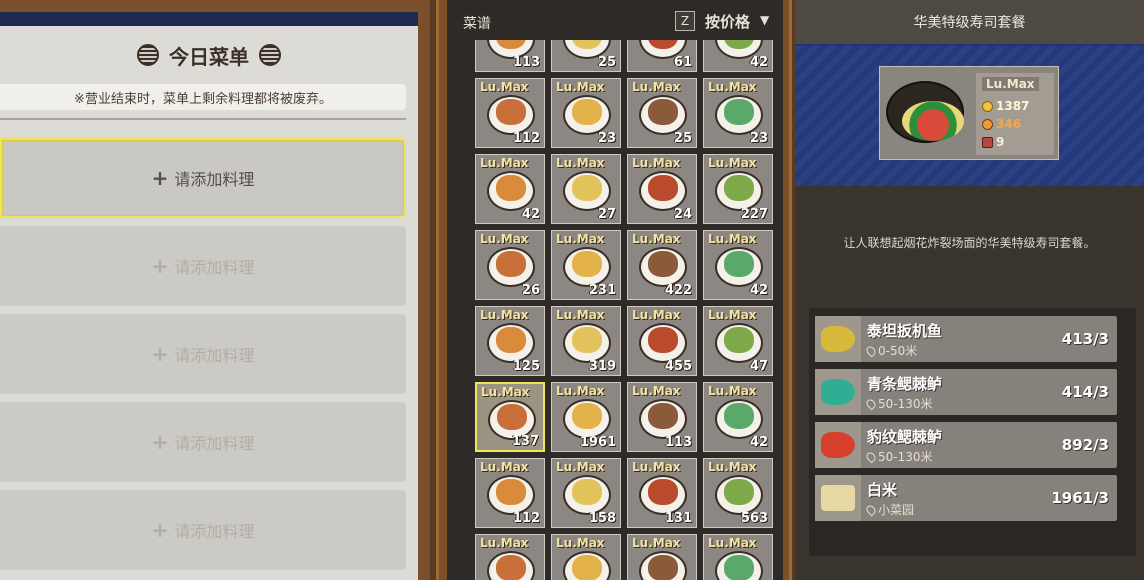 The width and height of the screenshot is (1144, 580). What do you see at coordinates (678, 366) in the screenshot?
I see `dish-count: 455` at bounding box center [678, 366].